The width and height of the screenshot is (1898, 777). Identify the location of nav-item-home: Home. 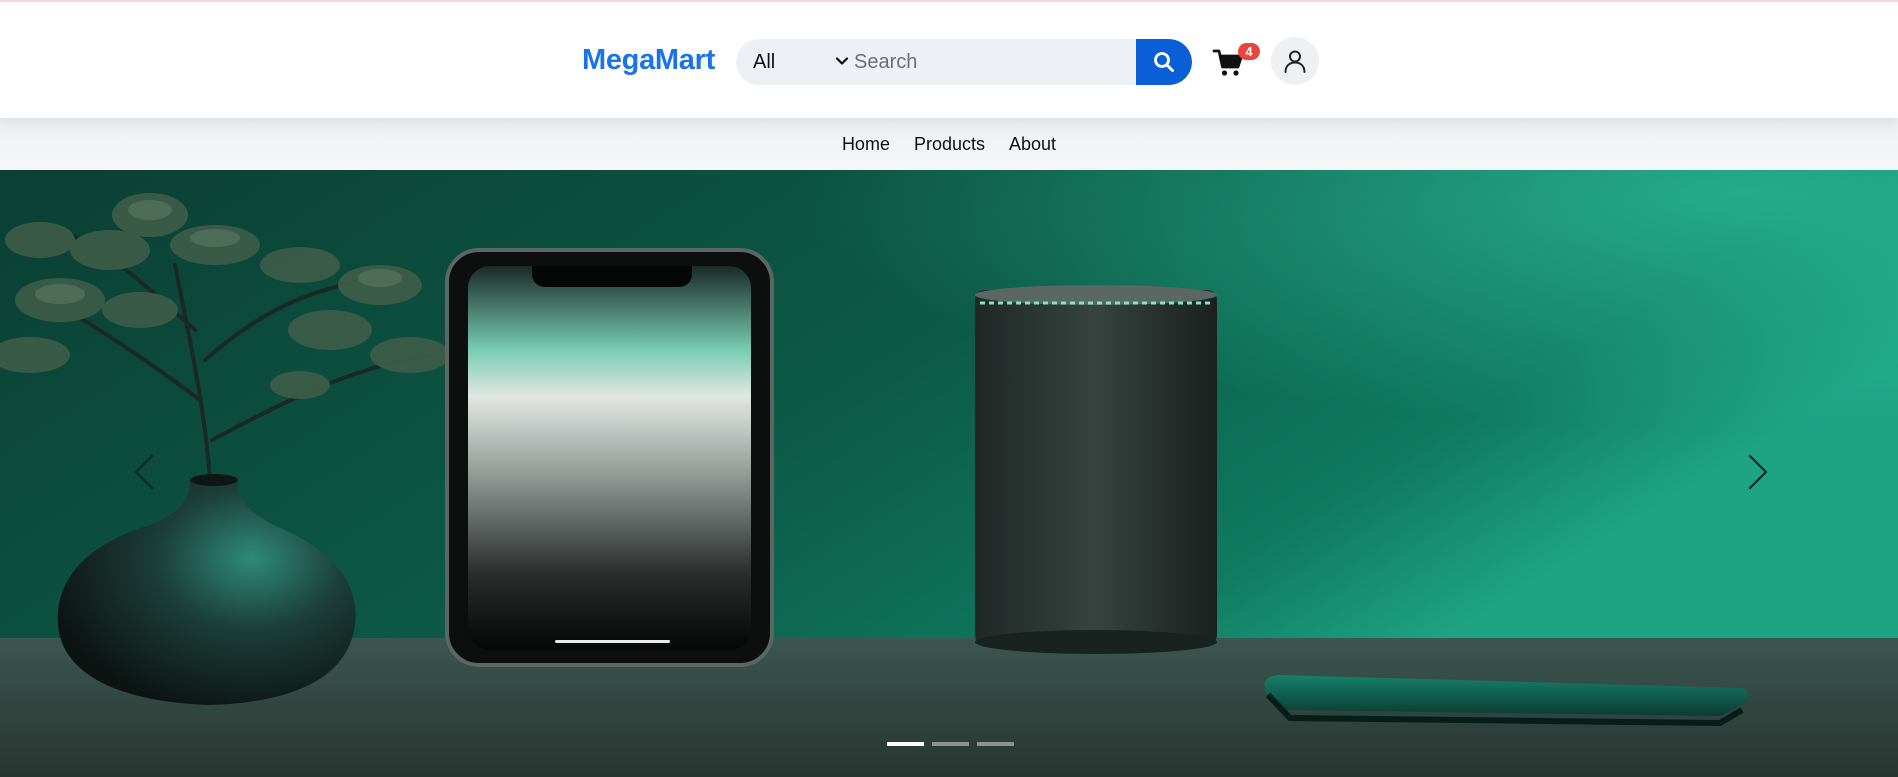
(866, 144).